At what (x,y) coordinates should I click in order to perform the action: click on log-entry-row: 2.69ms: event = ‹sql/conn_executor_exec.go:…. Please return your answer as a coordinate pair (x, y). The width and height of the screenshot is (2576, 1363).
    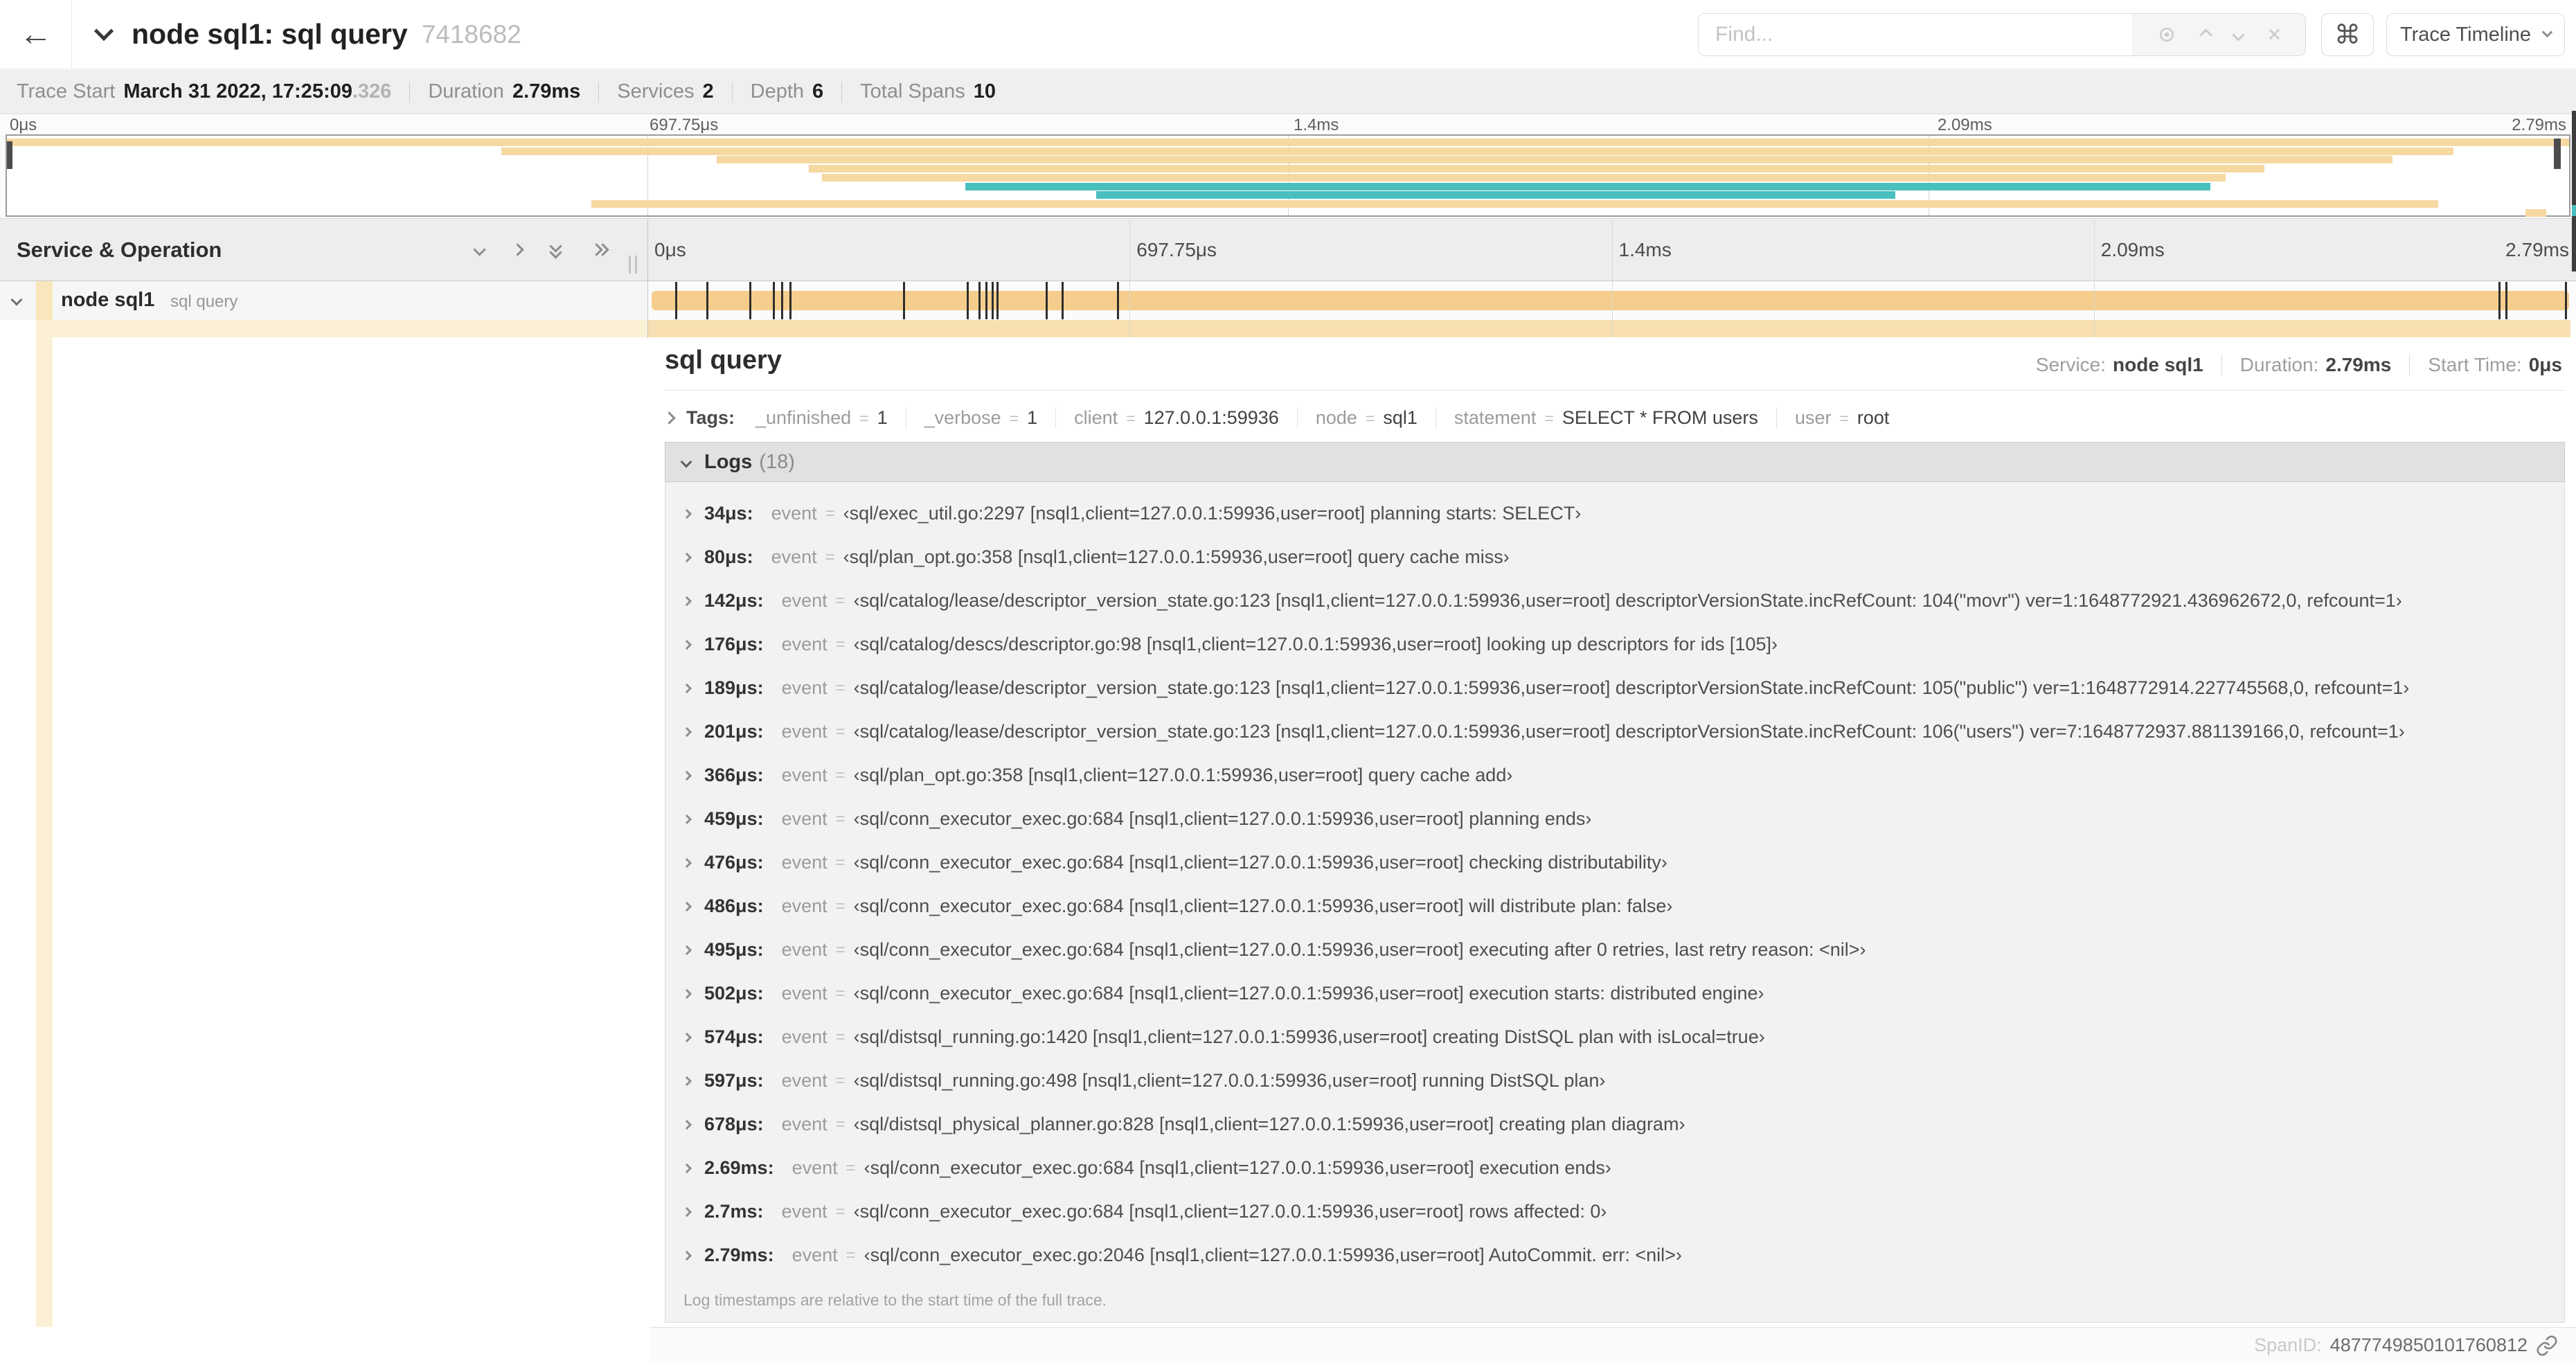
    Looking at the image, I should click on (1615, 1168).